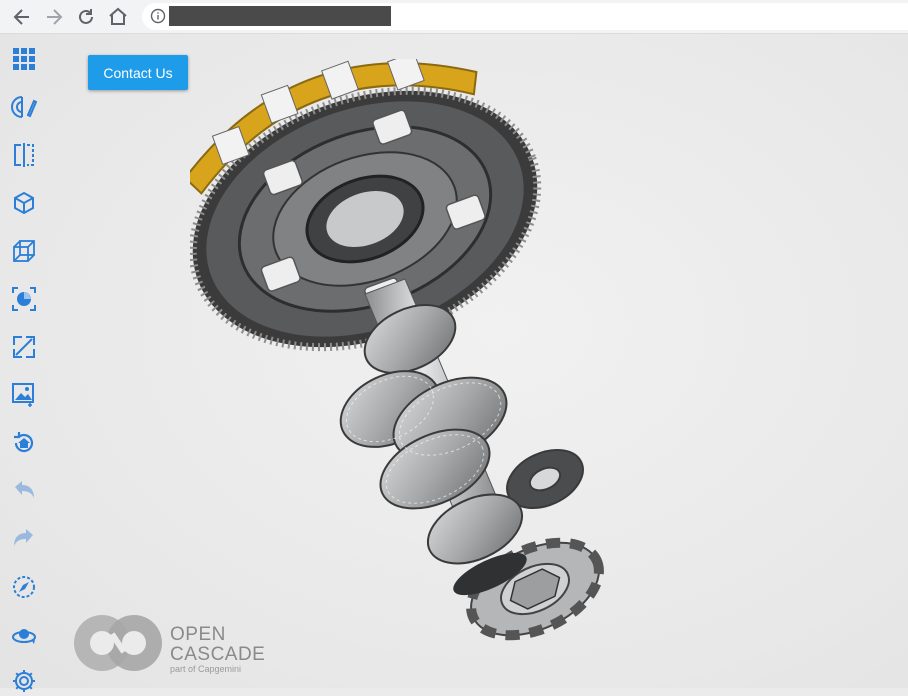 Image resolution: width=908 pixels, height=696 pixels. What do you see at coordinates (24, 681) in the screenshot?
I see `settings-gear-icon` at bounding box center [24, 681].